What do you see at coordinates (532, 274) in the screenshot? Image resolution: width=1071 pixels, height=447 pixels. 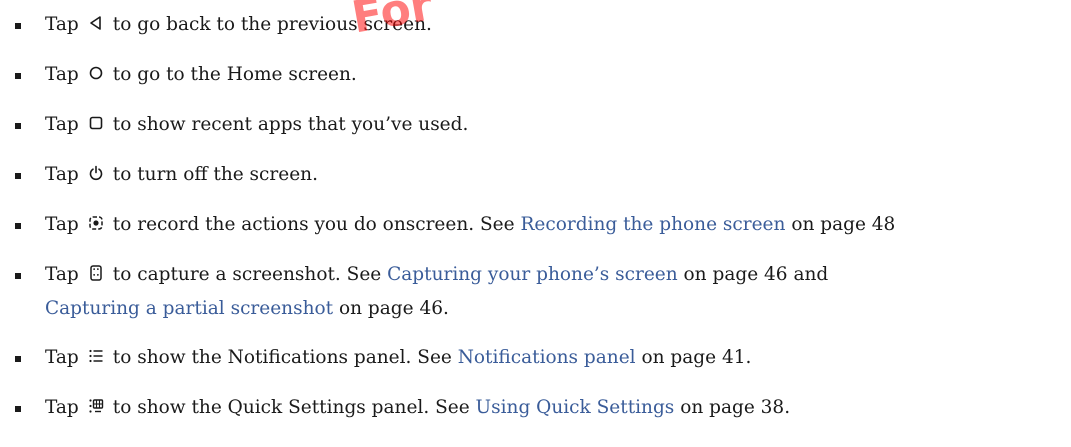 I see `link-capturing-phone-screen: Capturing your phone’s screen` at bounding box center [532, 274].